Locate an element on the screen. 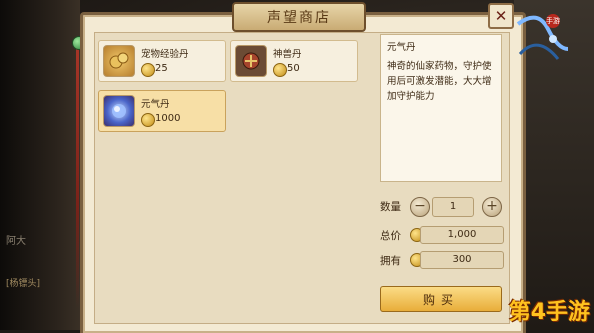 The height and width of the screenshot is (333, 594). site-watermark: 第4手游 is located at coordinates (549, 312).